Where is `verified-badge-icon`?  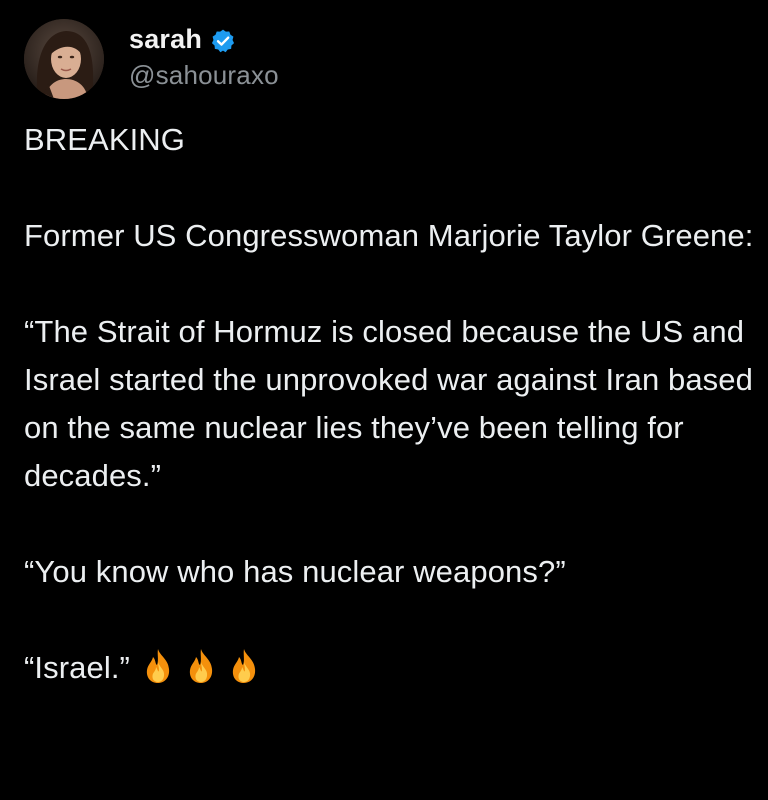 verified-badge-icon is located at coordinates (223, 40).